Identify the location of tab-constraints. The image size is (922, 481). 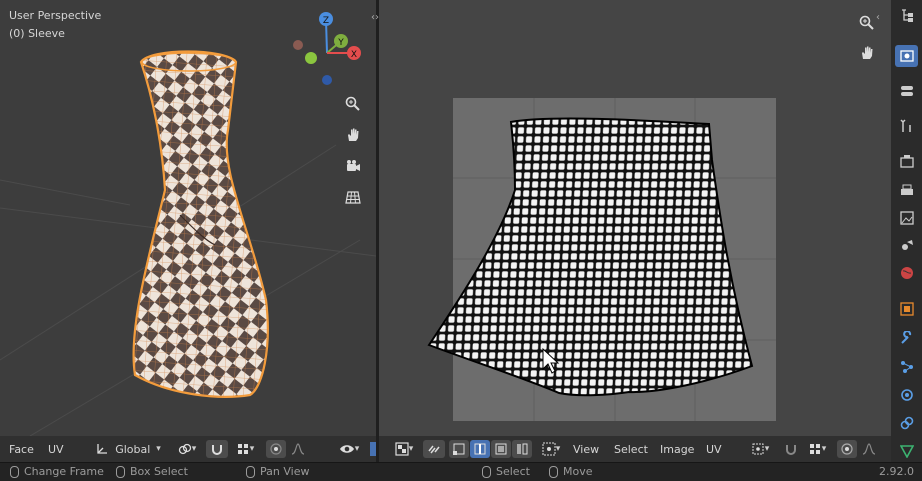
(906, 423).